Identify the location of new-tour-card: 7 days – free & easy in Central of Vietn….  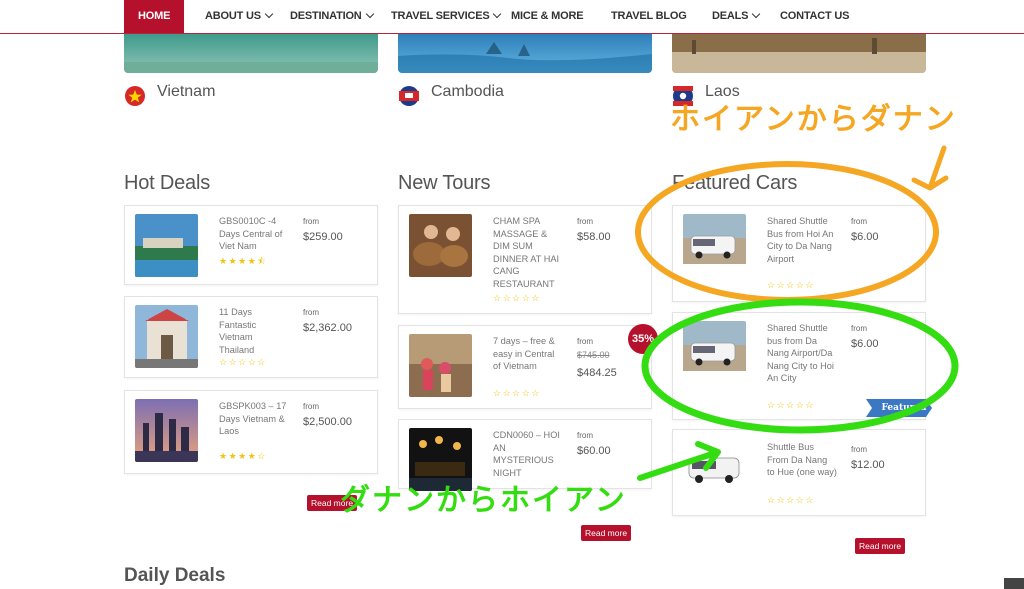
(525, 367).